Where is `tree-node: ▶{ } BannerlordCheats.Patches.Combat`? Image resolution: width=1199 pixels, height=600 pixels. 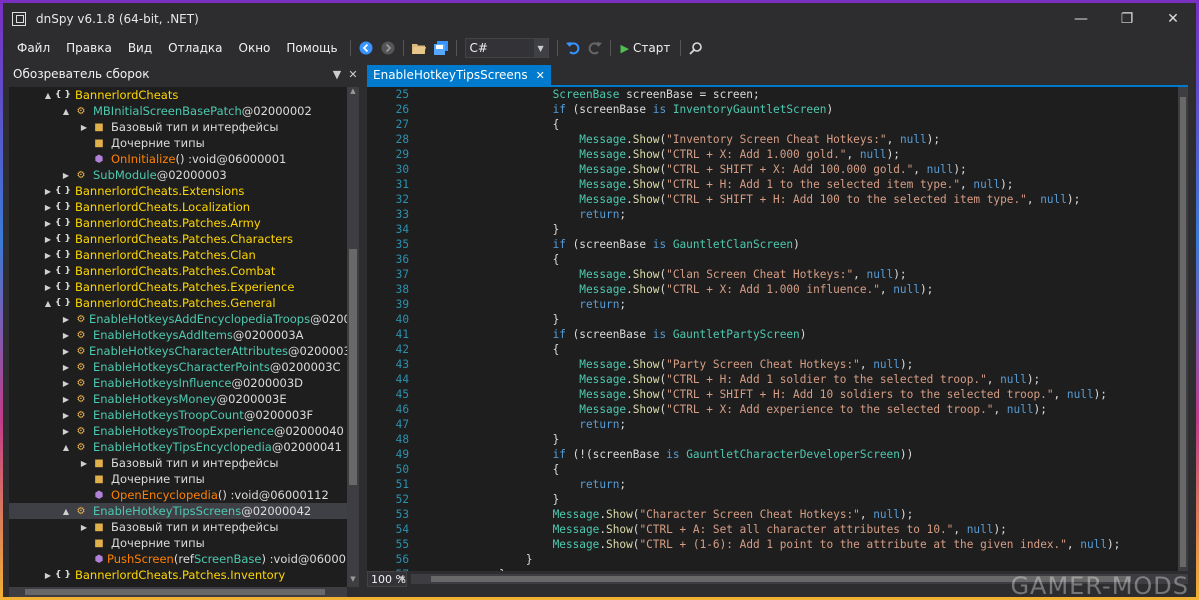
tree-node: ▶{ } BannerlordCheats.Patches.Combat is located at coordinates (178, 271).